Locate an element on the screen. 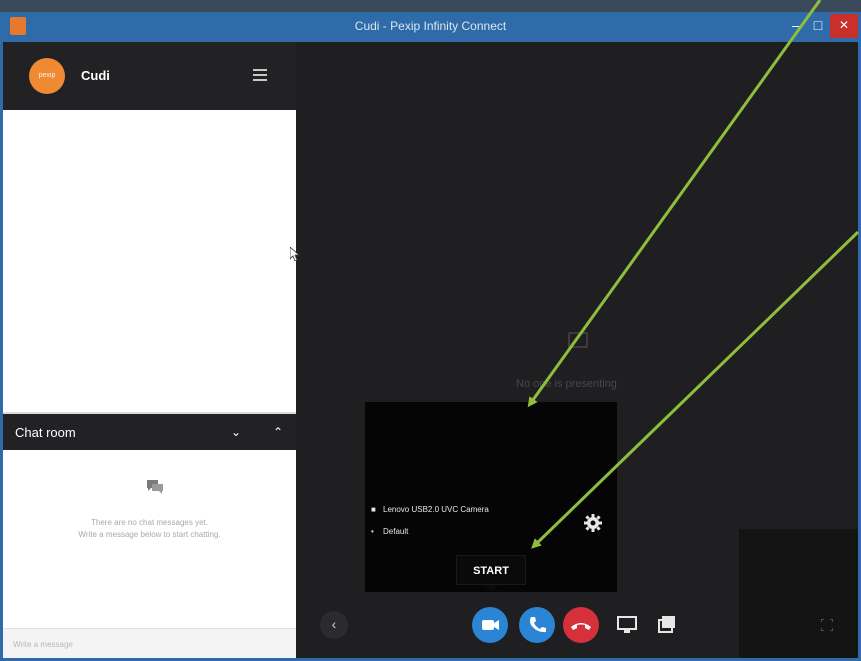  avatar: pexip is located at coordinates (47, 76).